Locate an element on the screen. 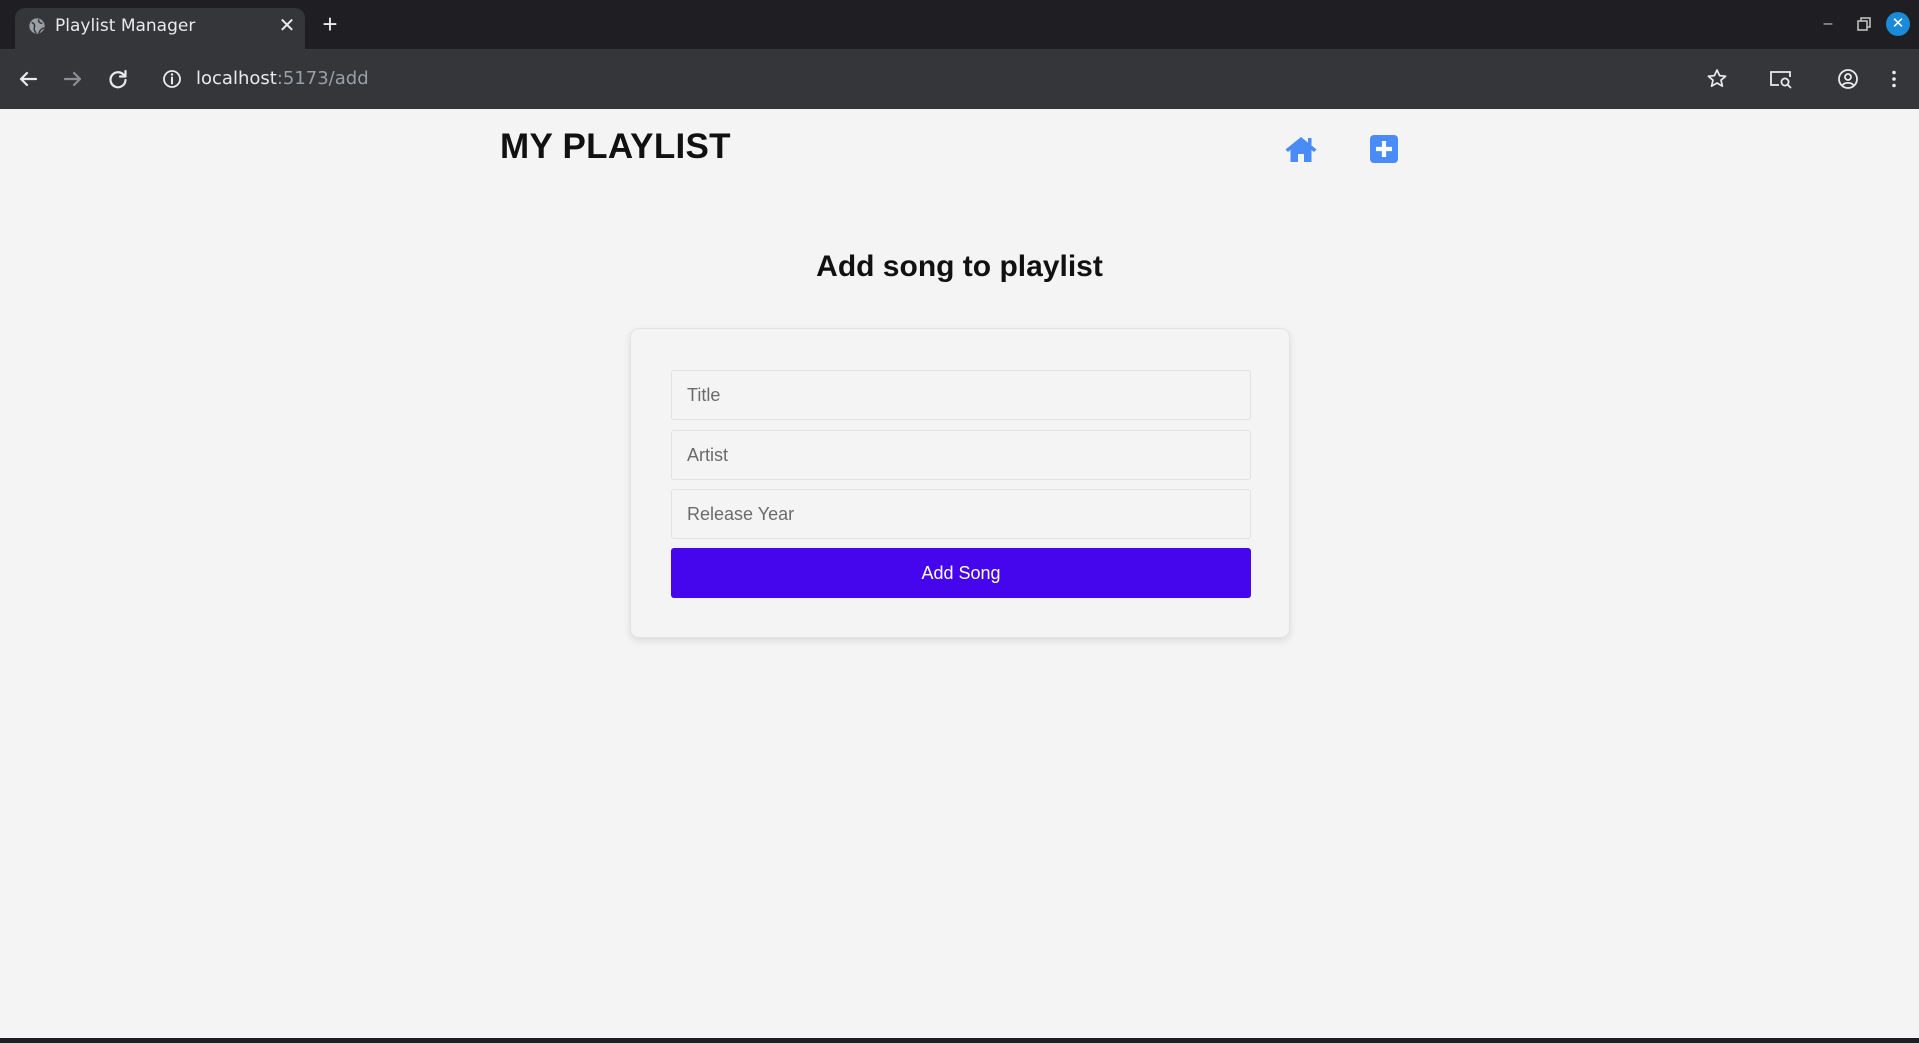 The image size is (1919, 1043). url-host: localhost is located at coordinates (236, 78).